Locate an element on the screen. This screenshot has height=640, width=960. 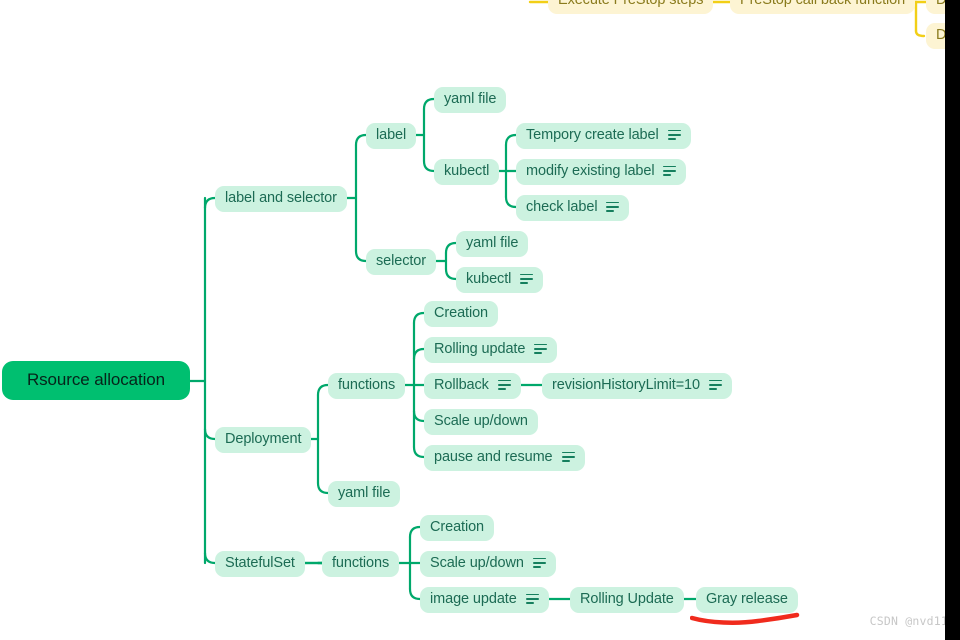
watermark: CSDN @nvd11 is located at coordinates (908, 621).